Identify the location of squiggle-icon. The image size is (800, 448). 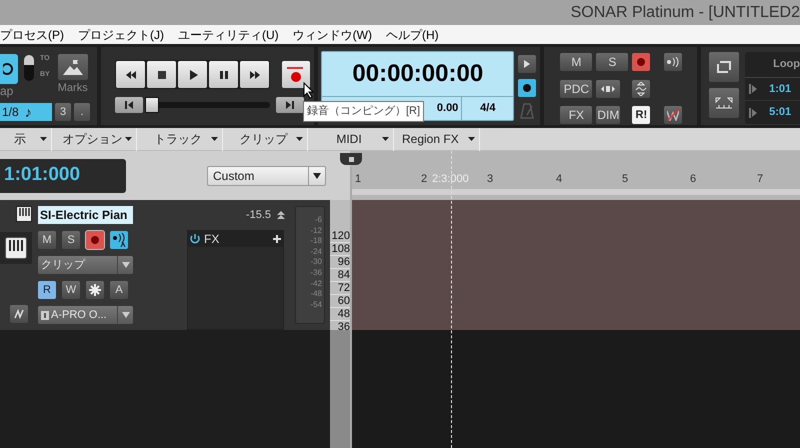
(19, 314).